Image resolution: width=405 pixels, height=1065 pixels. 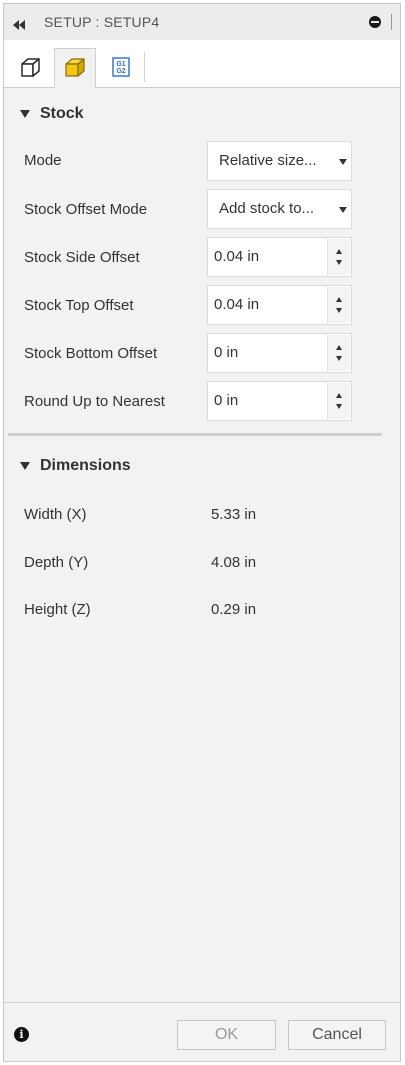 I want to click on stock-bottom-offset-input: 0 in, so click(x=279, y=353).